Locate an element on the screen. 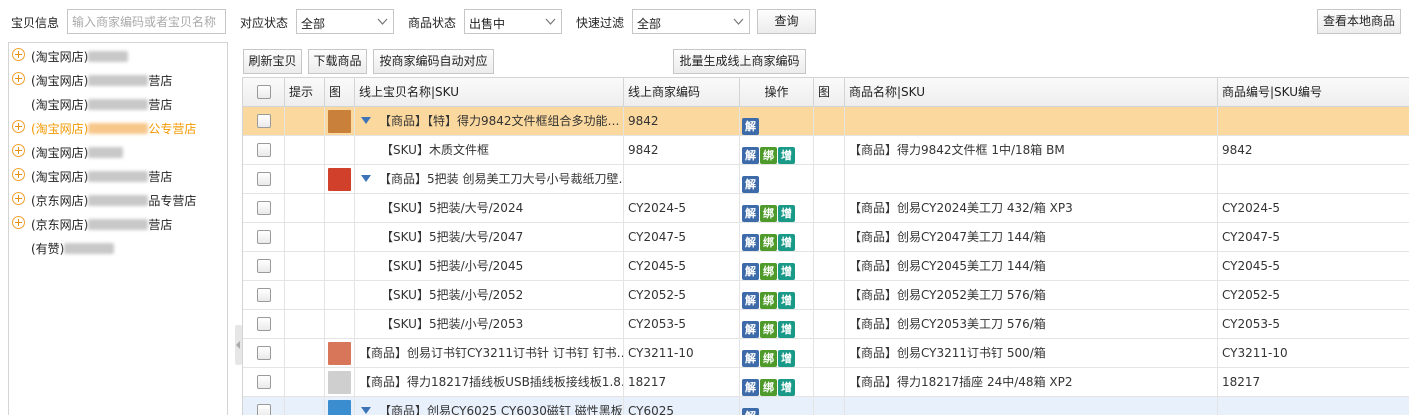  table-row: 【商品】【特】得力9842文件框组合多功能… 9842 解 is located at coordinates (826, 121).